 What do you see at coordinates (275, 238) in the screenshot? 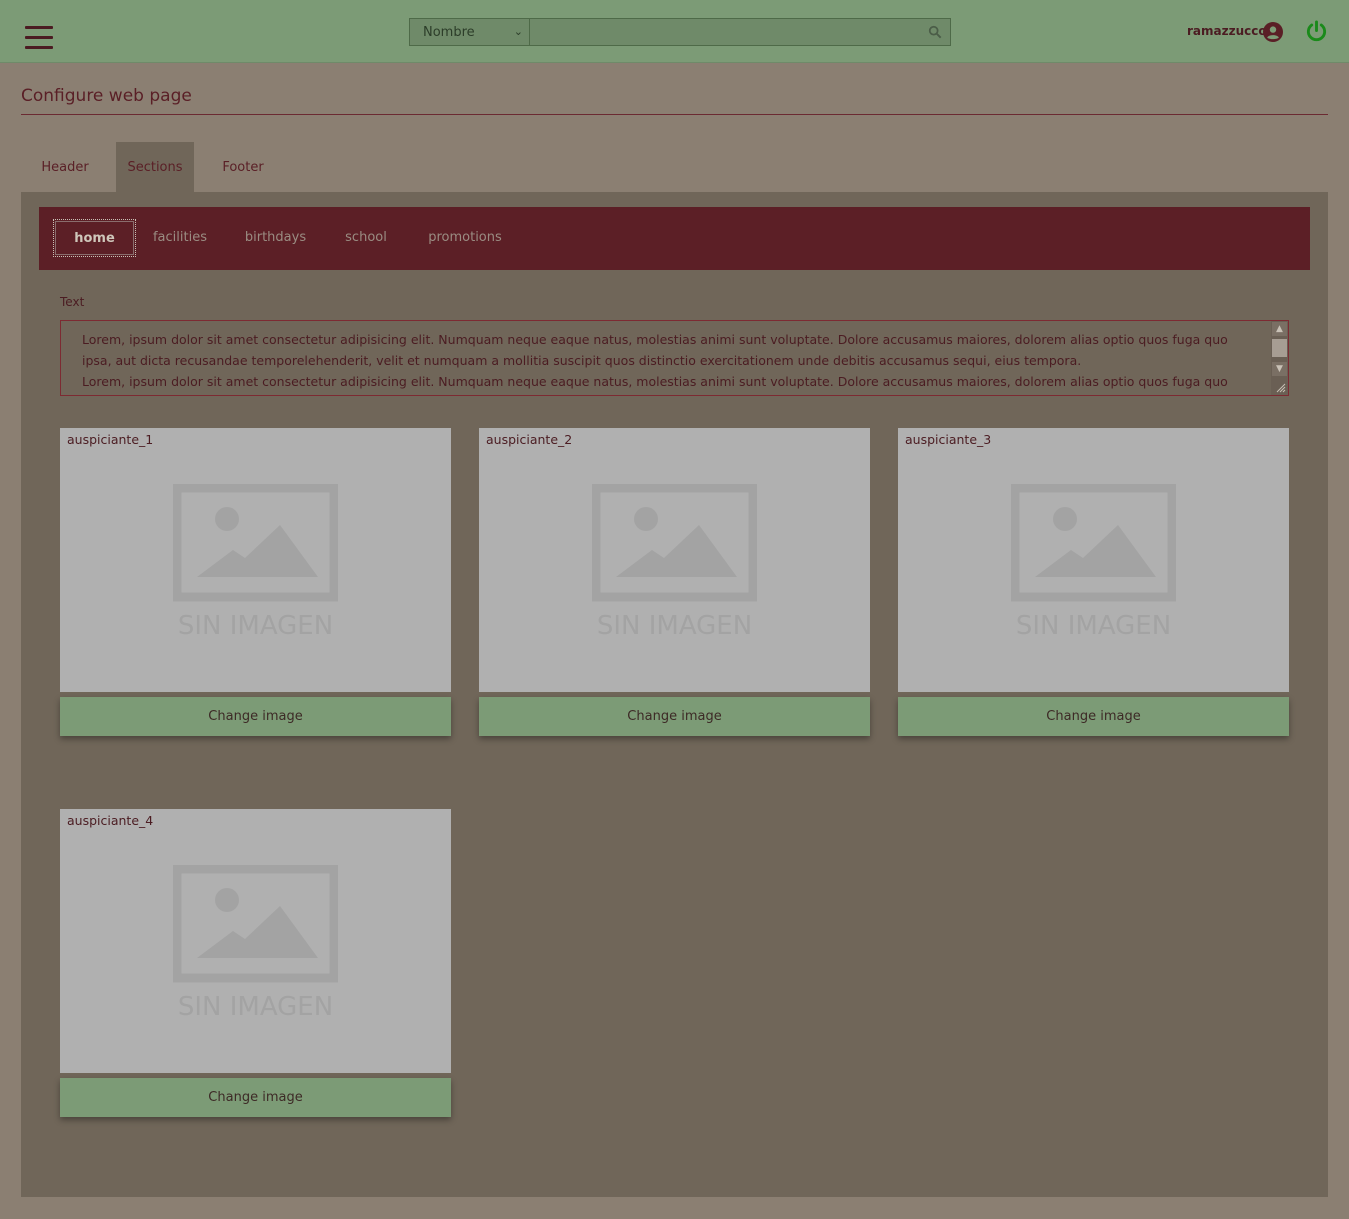
I see `section-tab-birthdays: birthdays` at bounding box center [275, 238].